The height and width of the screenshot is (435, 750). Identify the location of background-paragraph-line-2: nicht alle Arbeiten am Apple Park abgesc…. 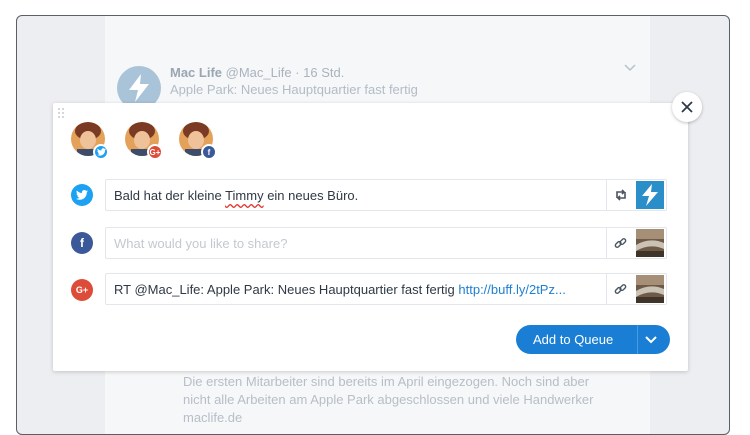
(388, 399).